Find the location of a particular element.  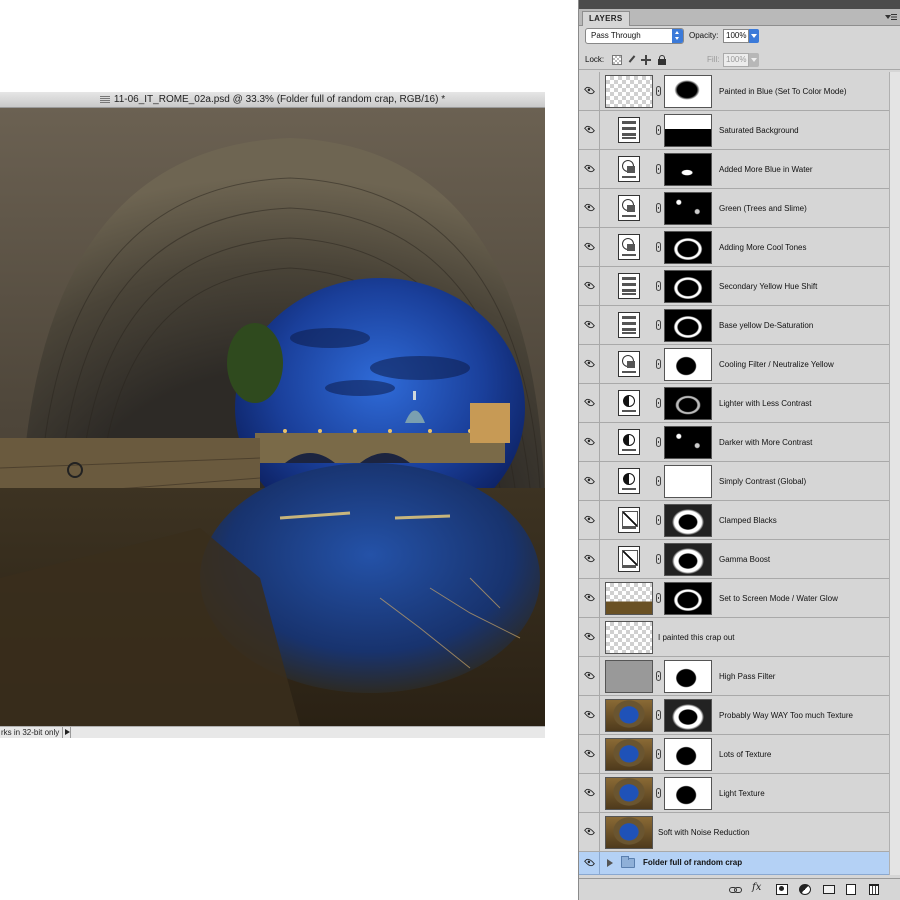

layer-row: Darker with More Contrast is located at coordinates (734, 442).